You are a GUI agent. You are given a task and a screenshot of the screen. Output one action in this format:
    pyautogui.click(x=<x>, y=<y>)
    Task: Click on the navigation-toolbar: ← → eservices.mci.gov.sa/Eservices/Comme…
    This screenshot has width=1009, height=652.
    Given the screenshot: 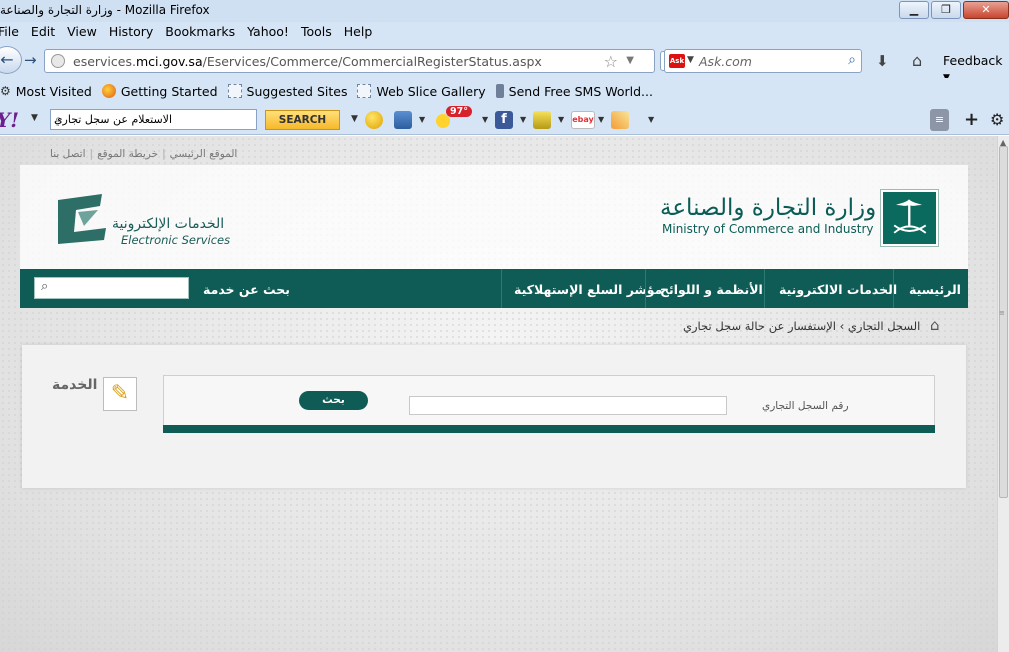 What is the action you would take?
    pyautogui.click(x=504, y=62)
    